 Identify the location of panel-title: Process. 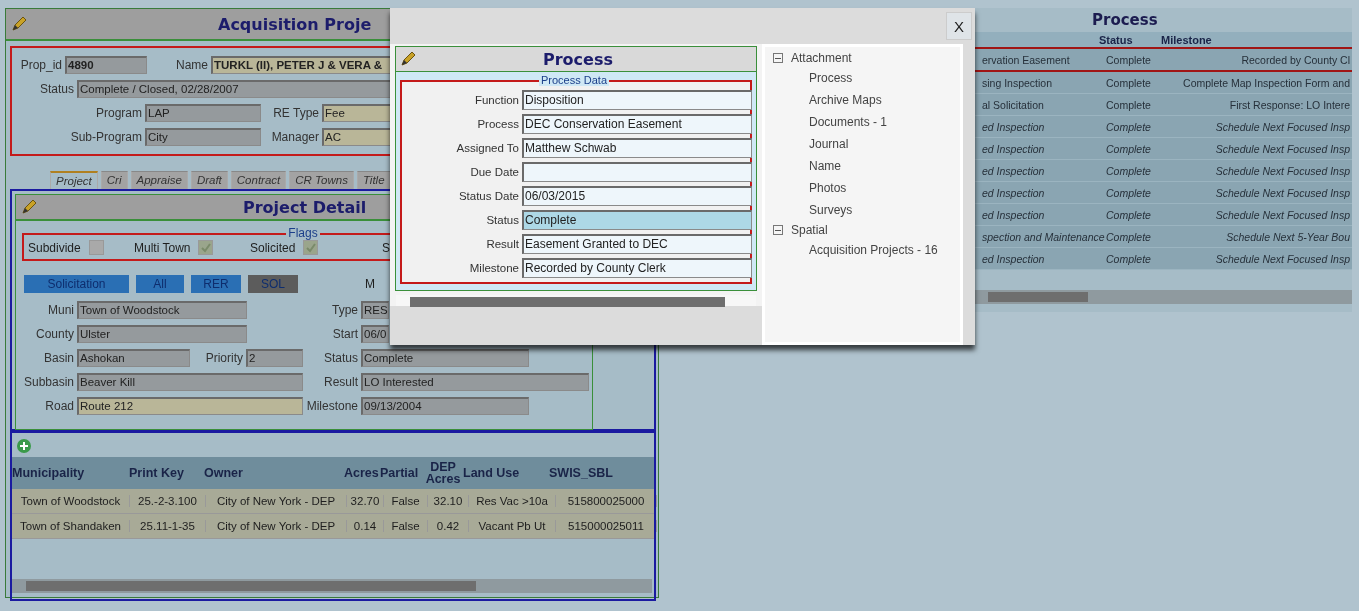
(1125, 20).